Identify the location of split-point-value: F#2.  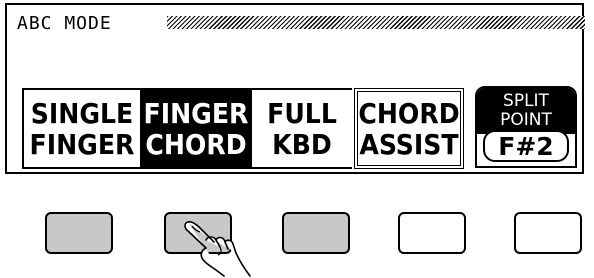
(526, 146).